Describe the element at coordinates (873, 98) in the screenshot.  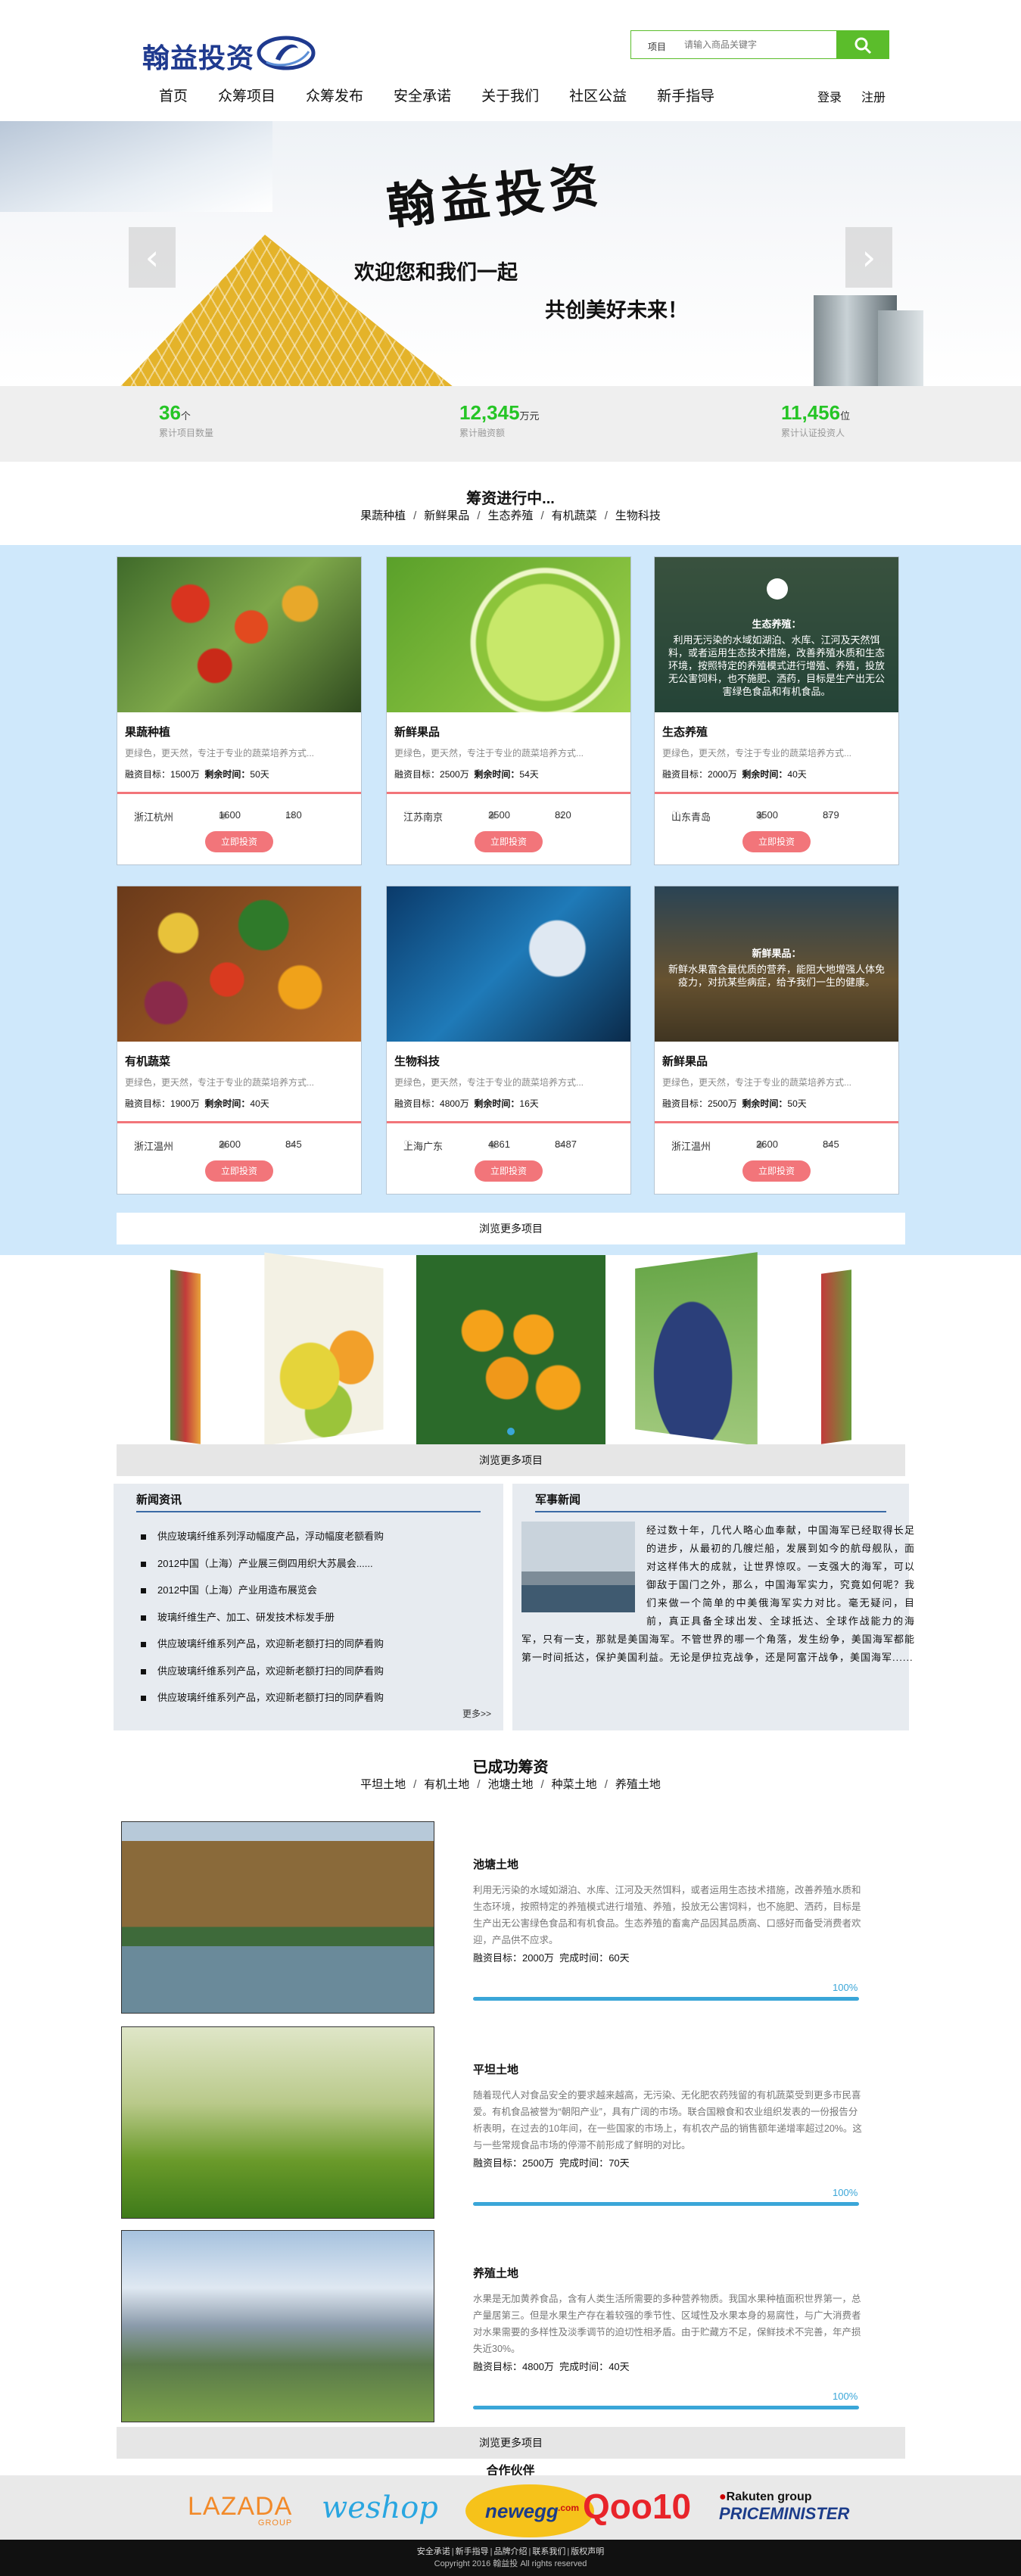
I see `register-link: 注册` at that location.